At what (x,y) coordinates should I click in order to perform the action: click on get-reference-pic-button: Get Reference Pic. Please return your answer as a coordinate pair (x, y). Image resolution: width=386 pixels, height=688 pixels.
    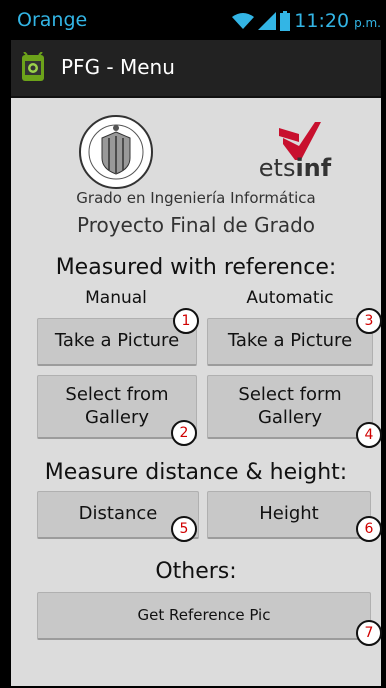
    Looking at the image, I should click on (204, 616).